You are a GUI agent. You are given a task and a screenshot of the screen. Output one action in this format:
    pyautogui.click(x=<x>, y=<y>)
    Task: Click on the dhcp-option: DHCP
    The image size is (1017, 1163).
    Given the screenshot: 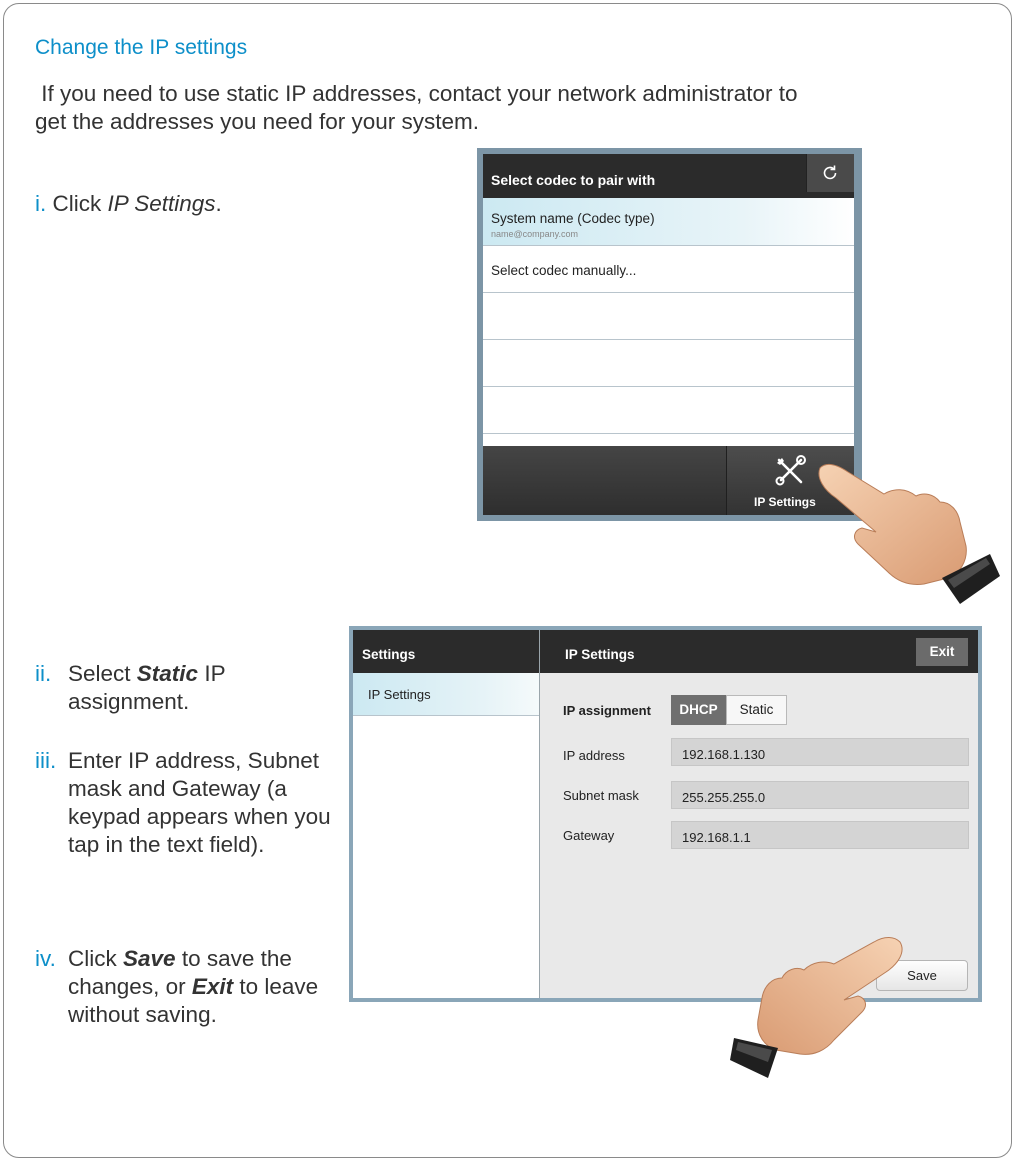 What is the action you would take?
    pyautogui.click(x=698, y=710)
    